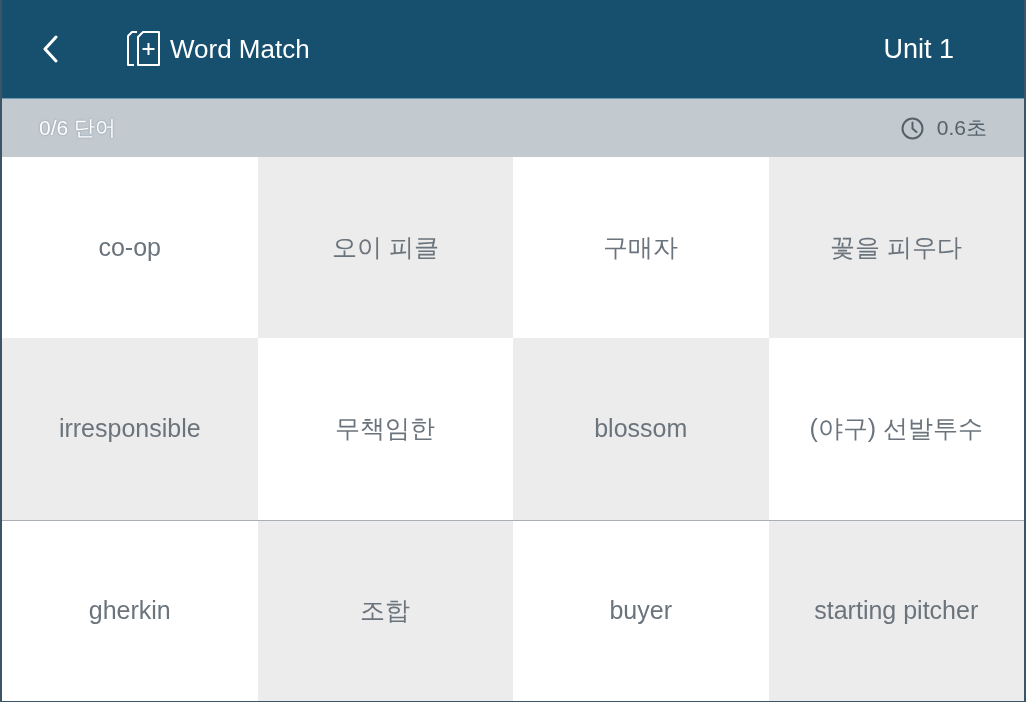 The height and width of the screenshot is (702, 1026). Describe the element at coordinates (240, 49) in the screenshot. I see `app-title: Word Match` at that location.